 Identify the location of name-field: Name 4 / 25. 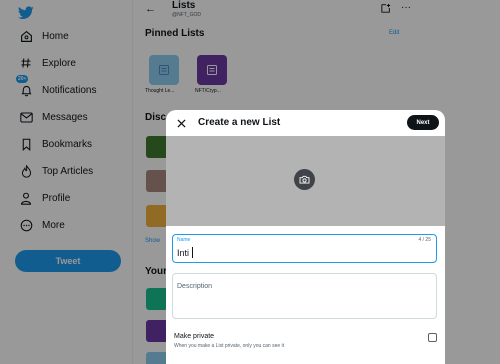
(304, 248).